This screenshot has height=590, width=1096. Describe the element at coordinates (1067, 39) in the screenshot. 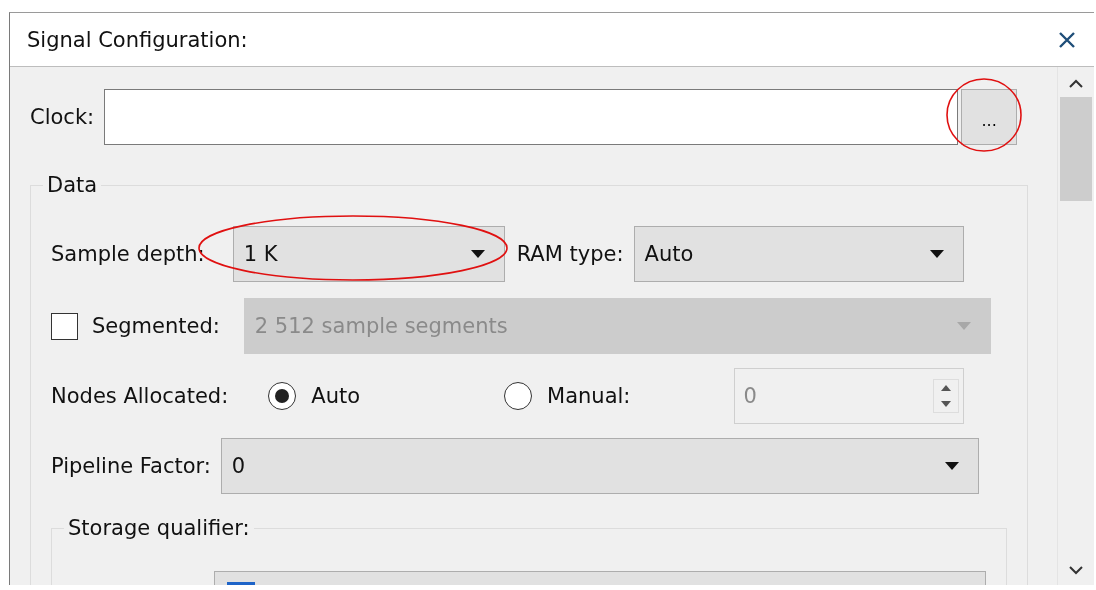

I see `close-icon` at that location.